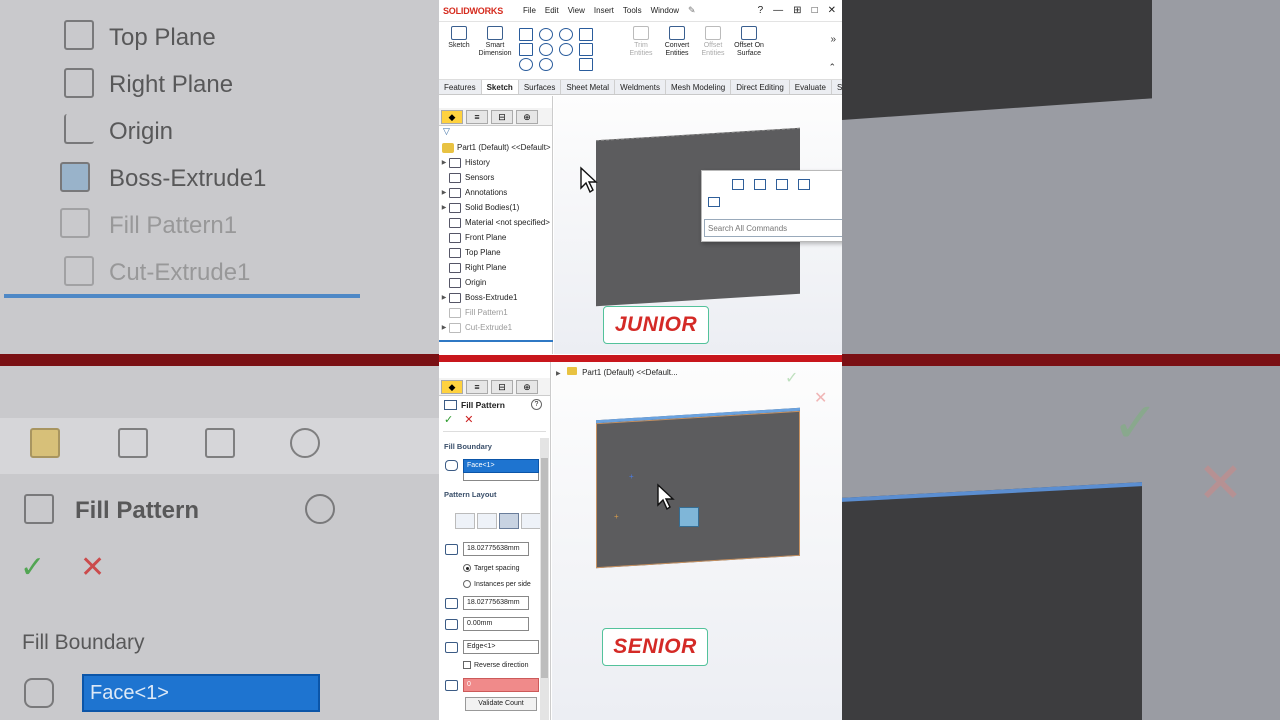 Image resolution: width=1280 pixels, height=720 pixels. I want to click on circular-layout-button, so click(487, 521).